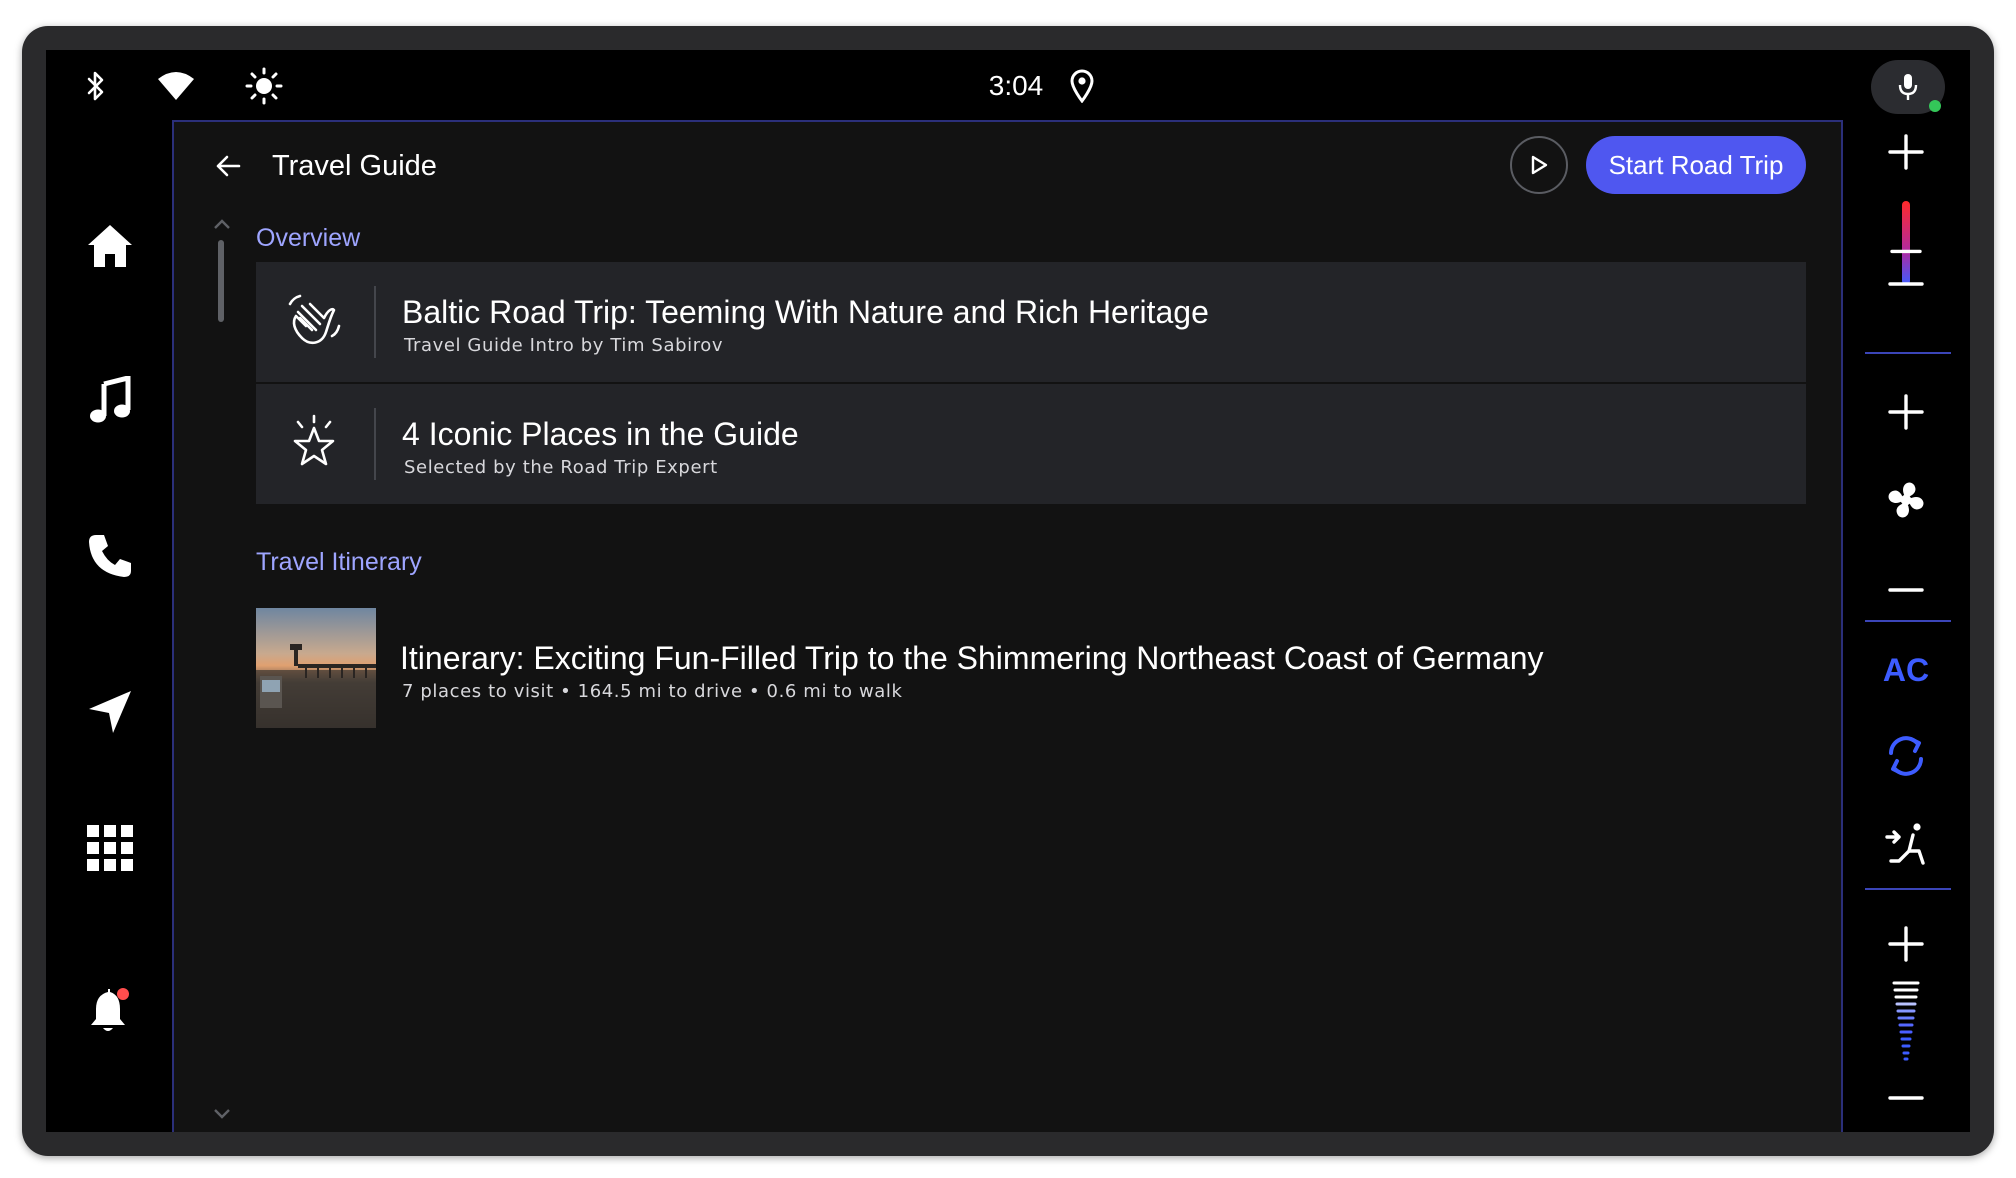  Describe the element at coordinates (110, 400) in the screenshot. I see `music-note-icon` at that location.